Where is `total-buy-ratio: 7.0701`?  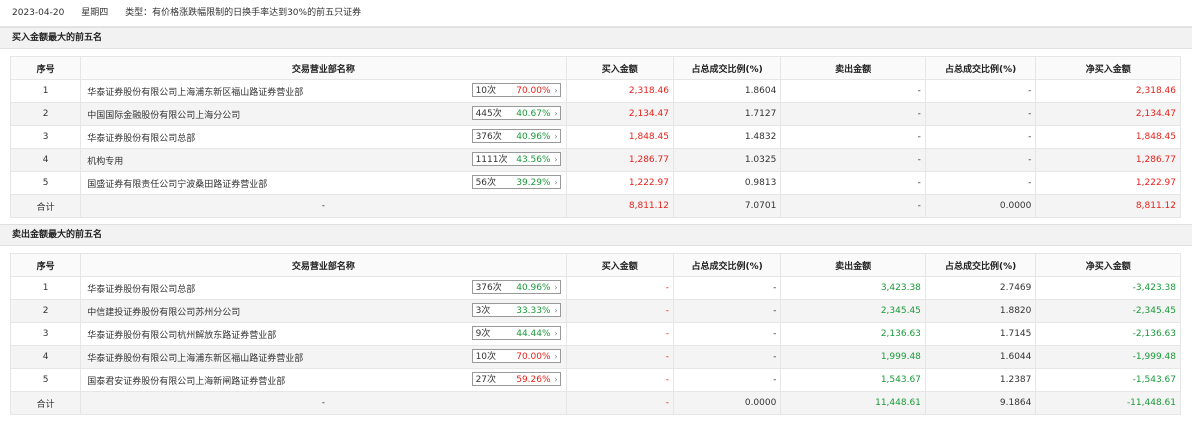
total-buy-ratio: 7.0701 is located at coordinates (727, 206).